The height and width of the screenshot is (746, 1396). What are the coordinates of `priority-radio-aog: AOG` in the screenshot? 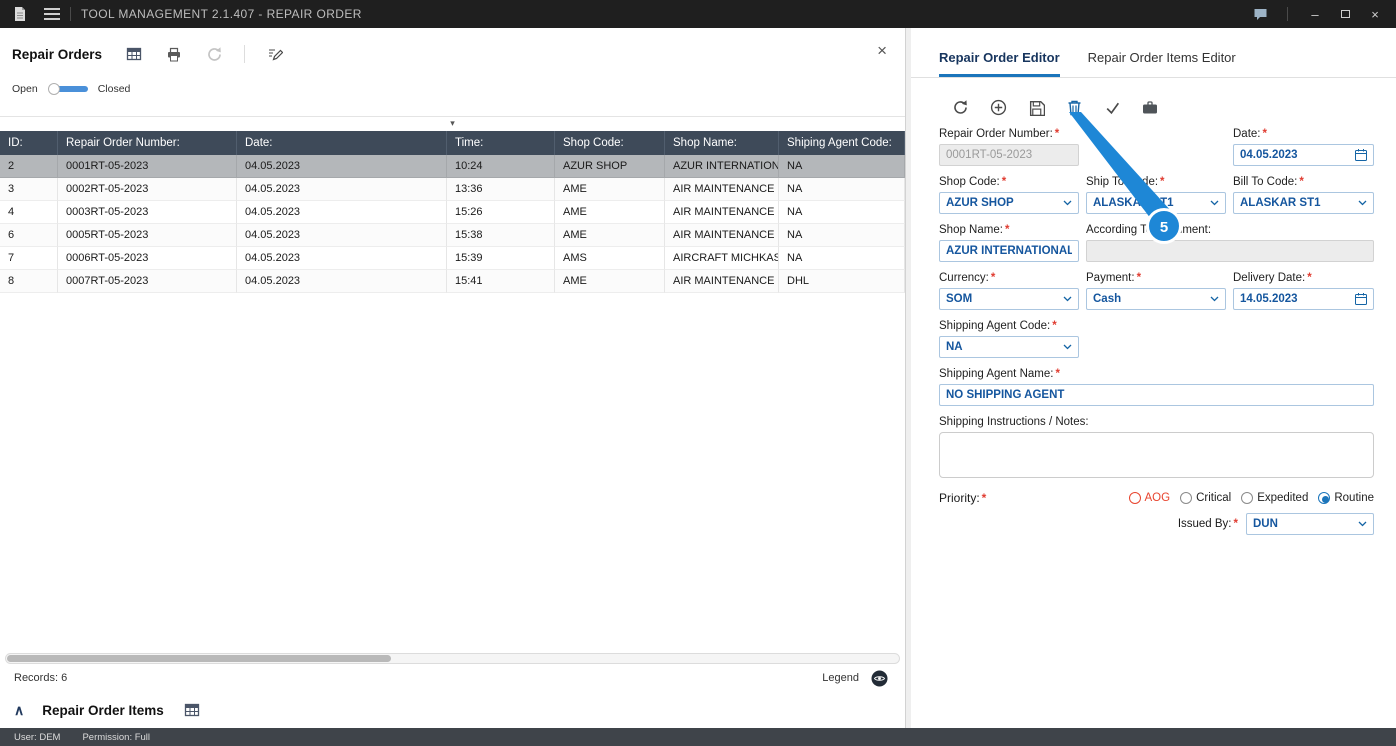 It's located at (1149, 498).